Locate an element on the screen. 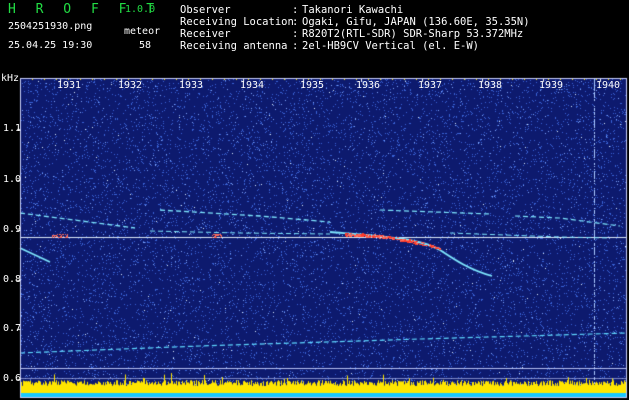 Image resolution: width=629 pixels, height=400 pixels. y-tick-label: 0.8 is located at coordinates (12, 279).